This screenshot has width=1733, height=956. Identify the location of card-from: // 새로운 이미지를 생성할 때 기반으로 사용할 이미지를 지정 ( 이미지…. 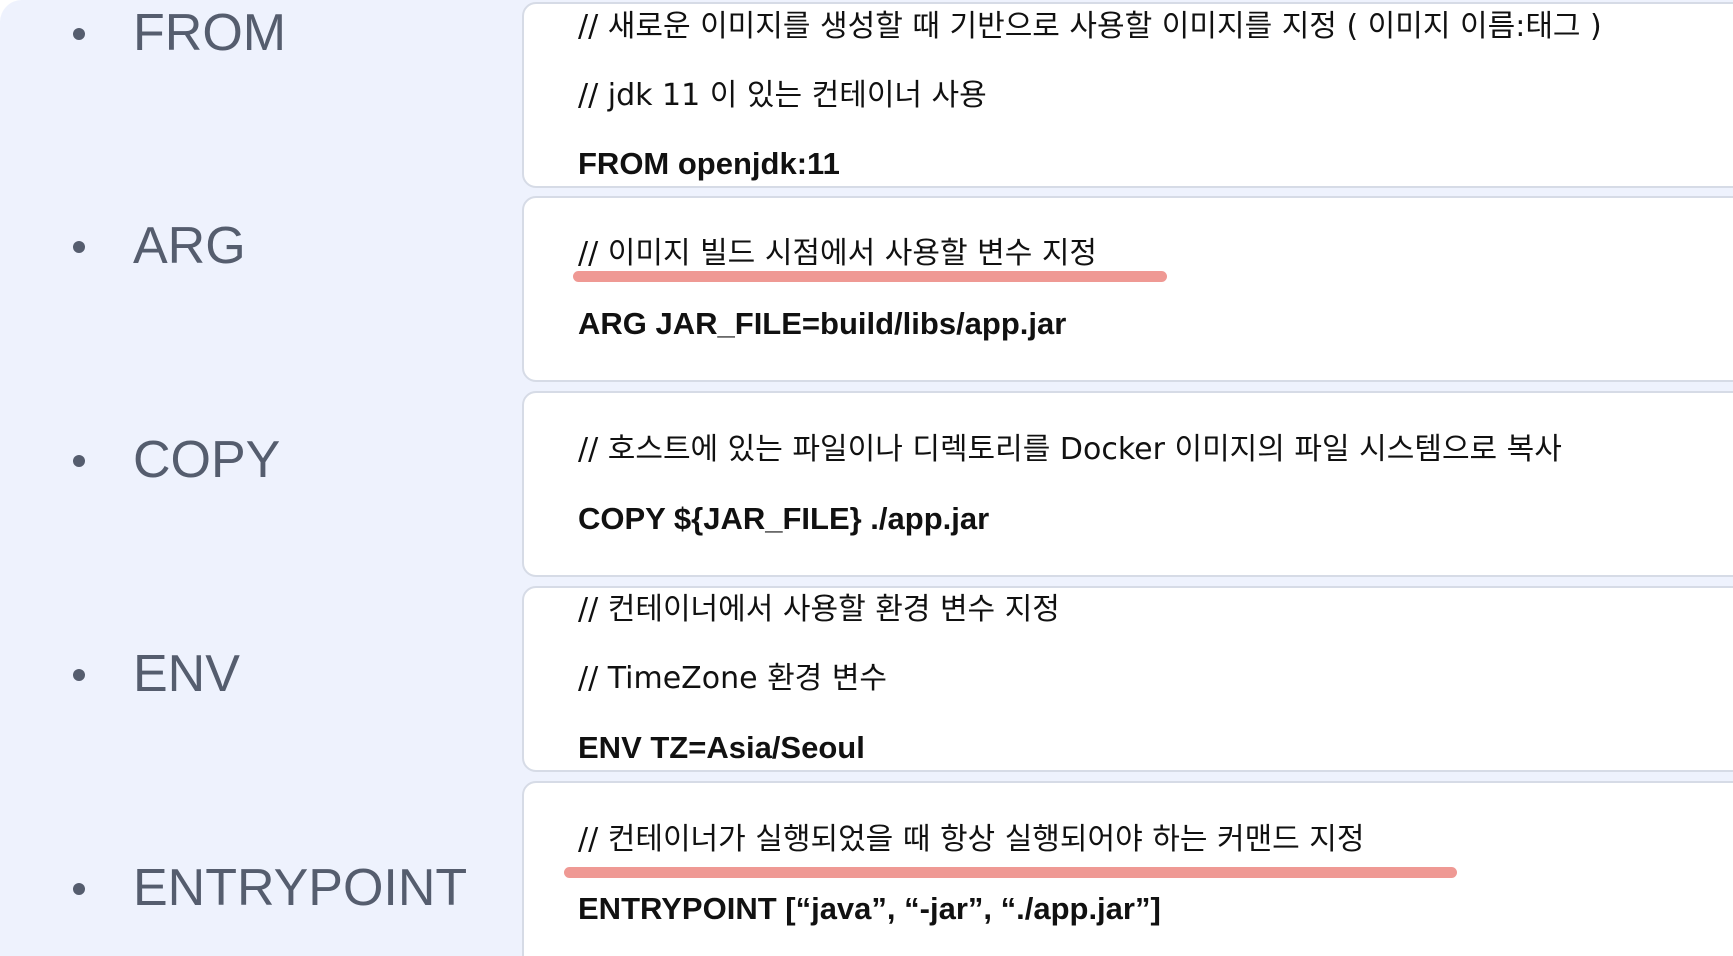
(1127, 95).